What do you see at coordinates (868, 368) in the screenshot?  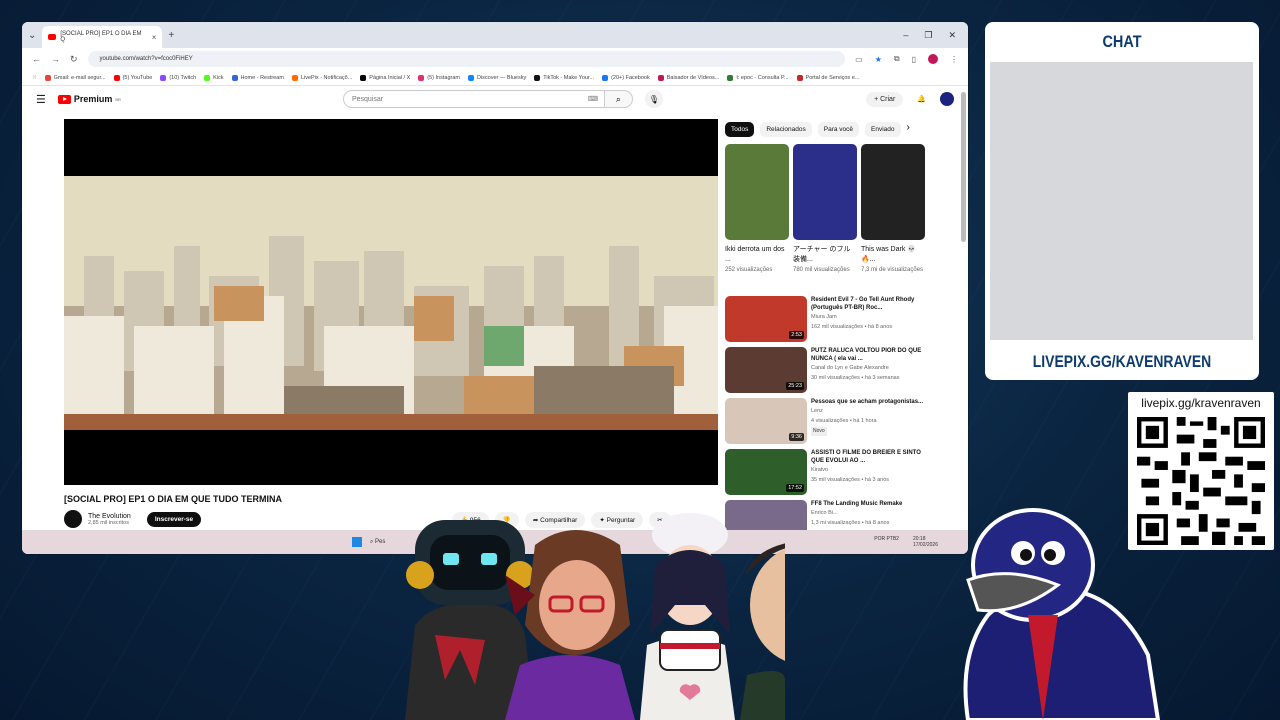 I see `video-channel: Canal do Lyn e Gabe Alexandre` at bounding box center [868, 368].